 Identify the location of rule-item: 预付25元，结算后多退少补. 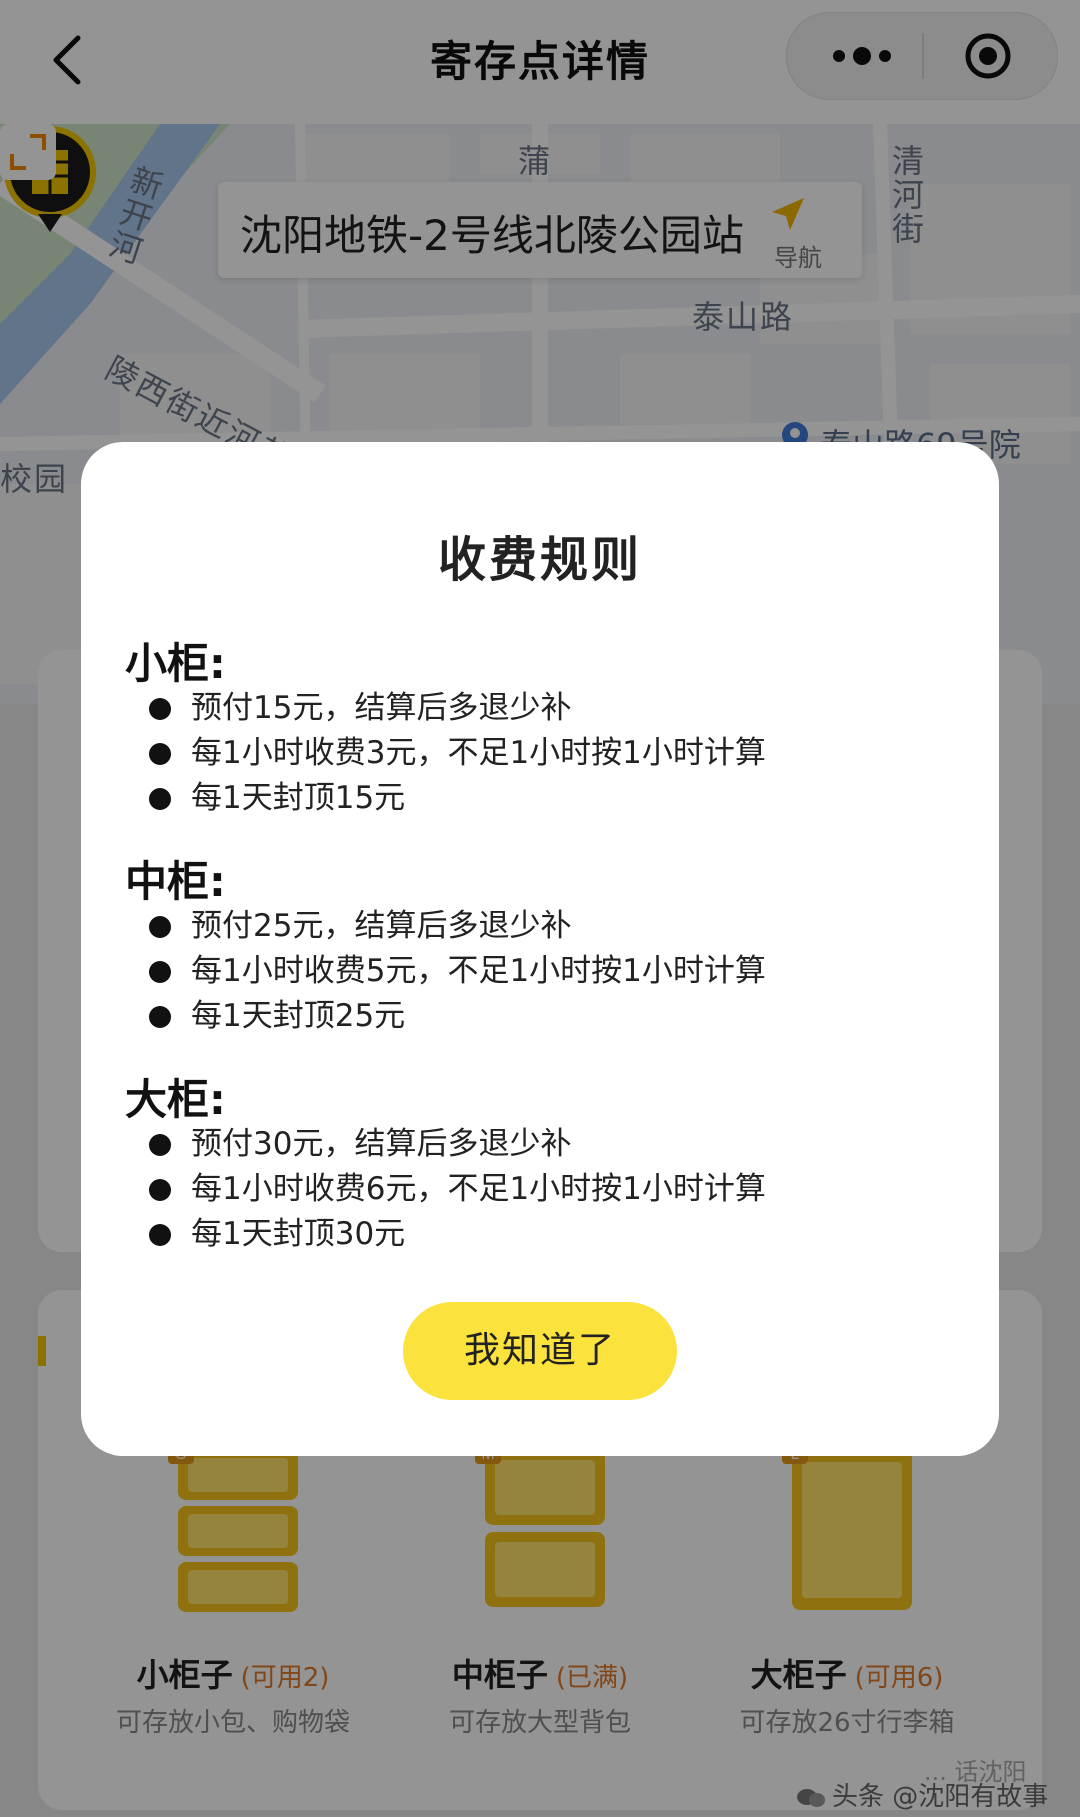
(445, 926).